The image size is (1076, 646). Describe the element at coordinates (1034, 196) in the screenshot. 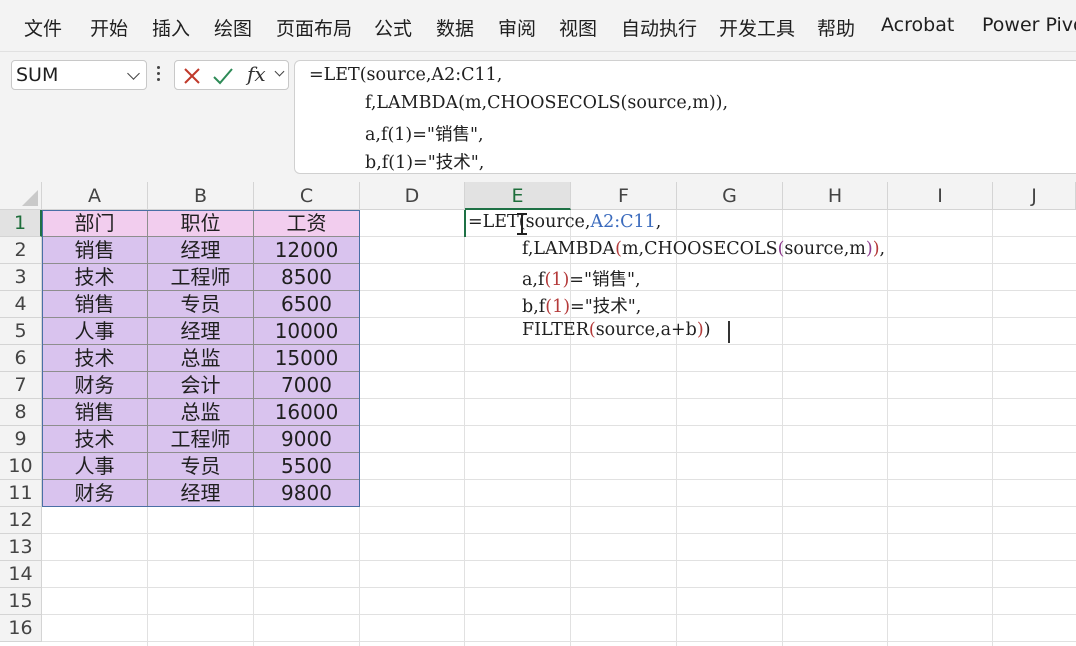

I see `column-header-j: J` at that location.